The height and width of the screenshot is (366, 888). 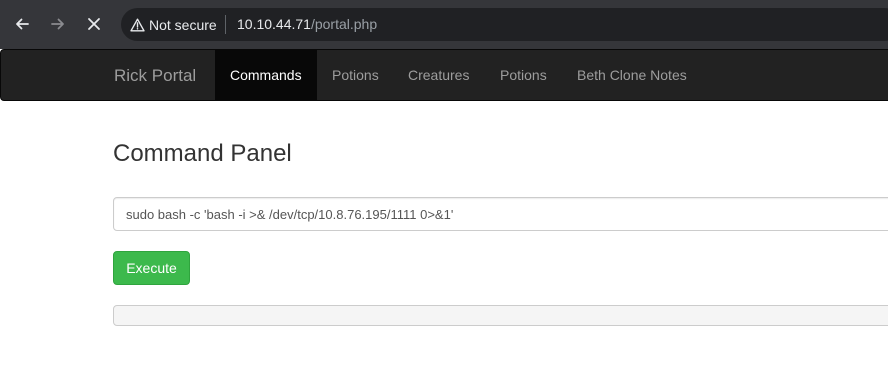 I want to click on url-text: 10.10.44.71/portal.php, so click(x=307, y=24).